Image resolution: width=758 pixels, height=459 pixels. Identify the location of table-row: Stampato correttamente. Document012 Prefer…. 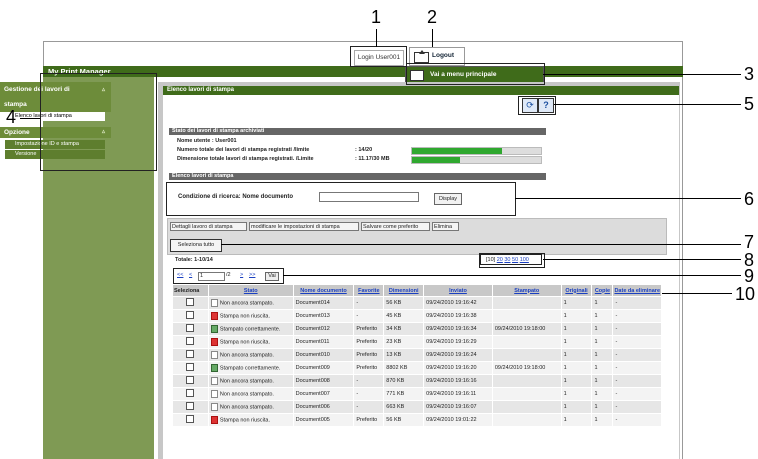
(417, 329).